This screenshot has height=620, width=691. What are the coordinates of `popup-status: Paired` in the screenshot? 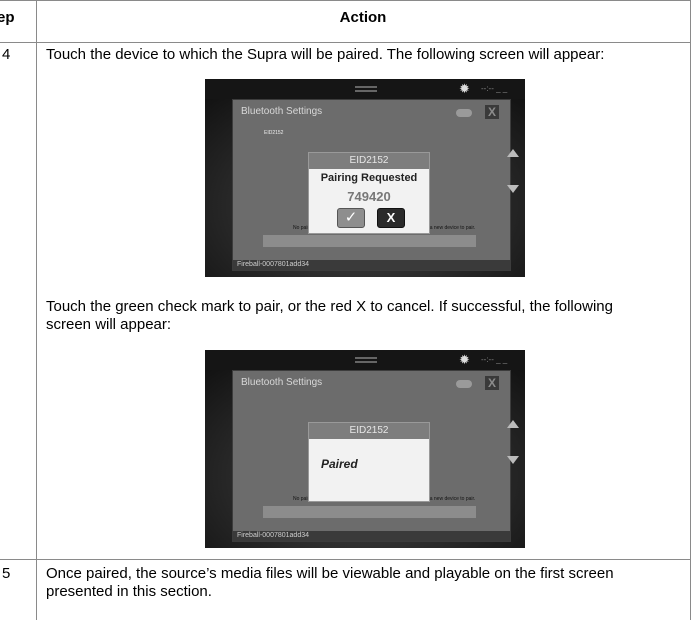 It's located at (339, 464).